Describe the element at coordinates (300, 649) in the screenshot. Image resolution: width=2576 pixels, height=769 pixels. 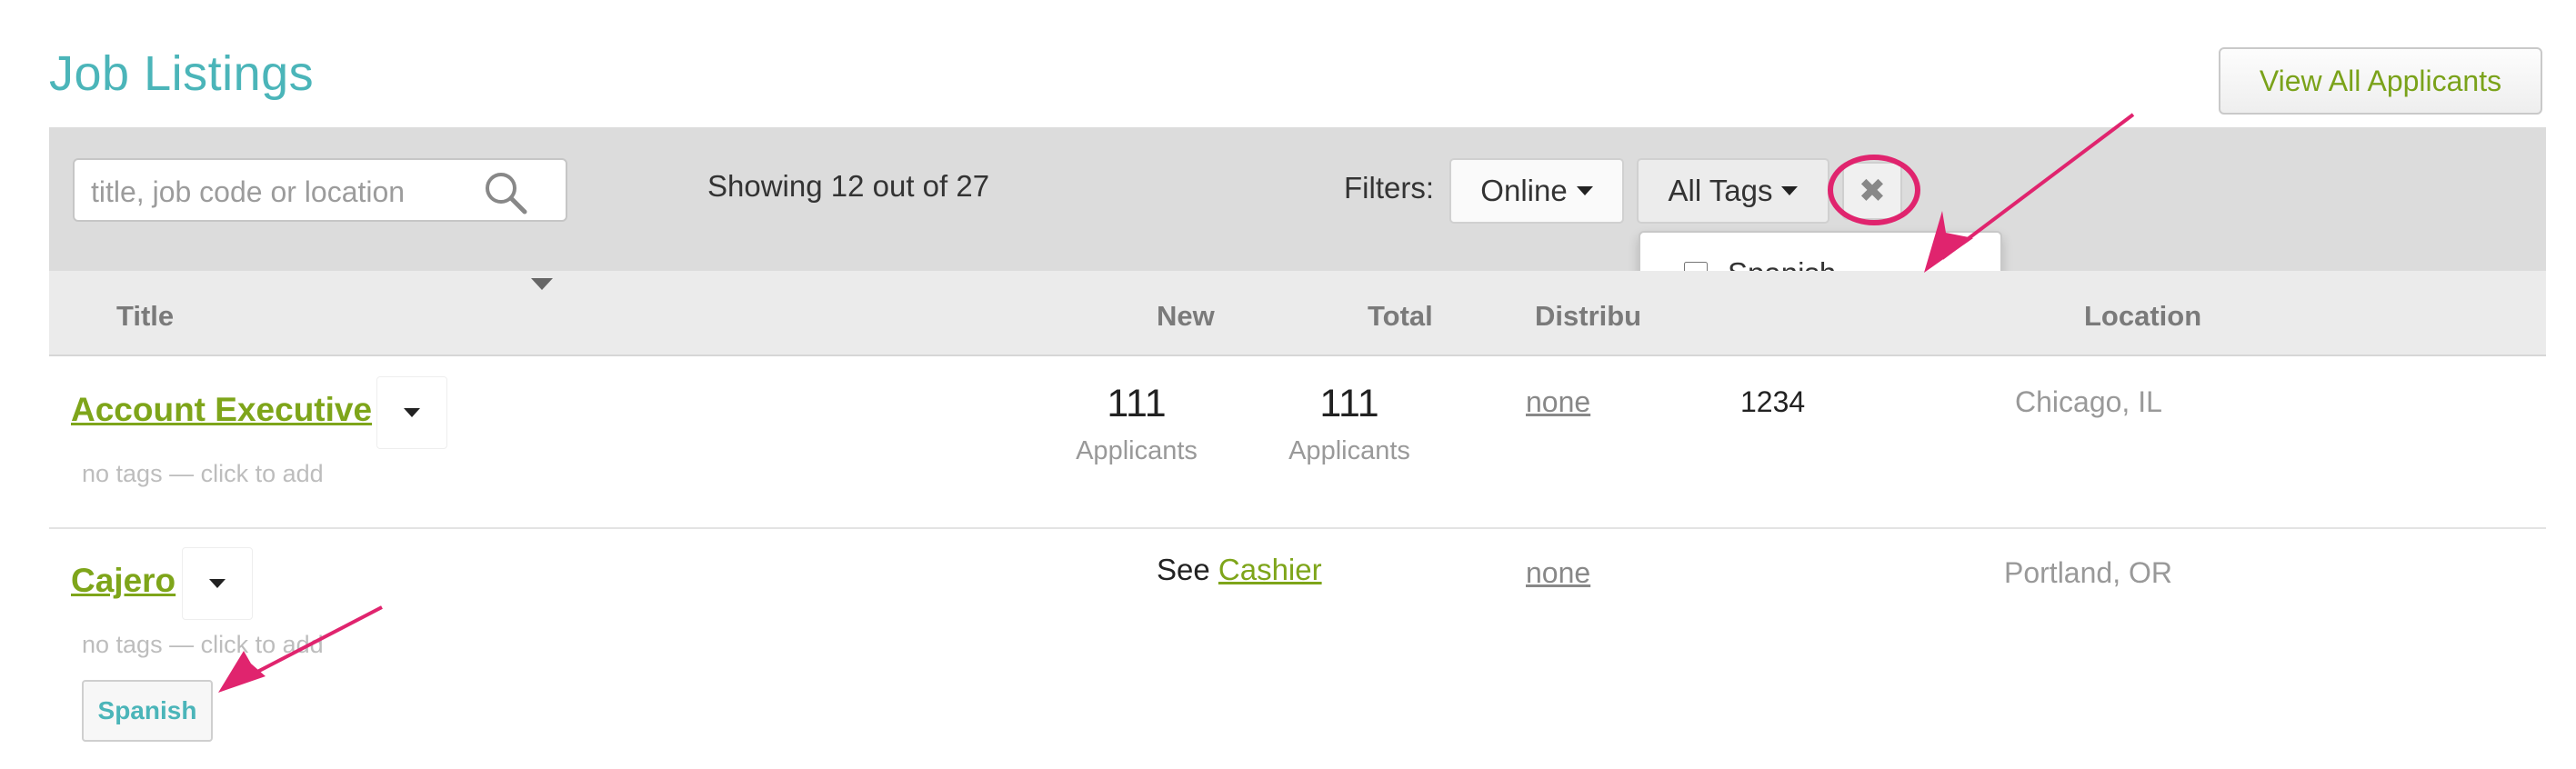
I see `annotation-arrow-chip` at that location.